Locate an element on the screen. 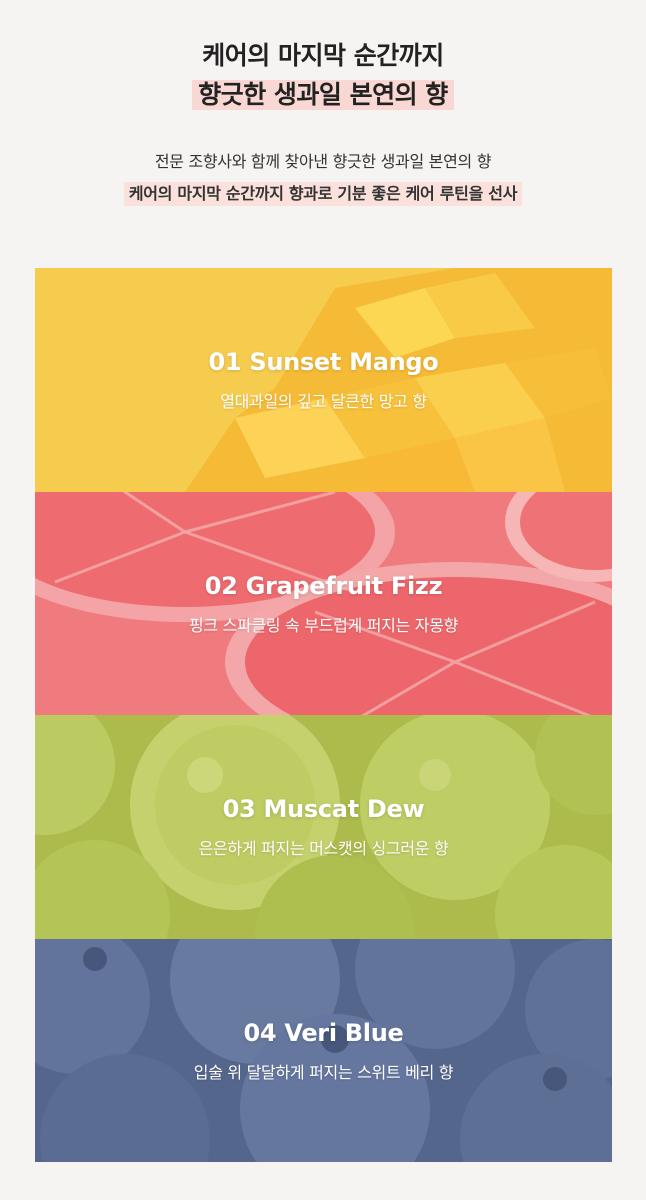 Image resolution: width=646 pixels, height=1200 pixels. scent-title: 01 Sunset Mango is located at coordinates (323, 362).